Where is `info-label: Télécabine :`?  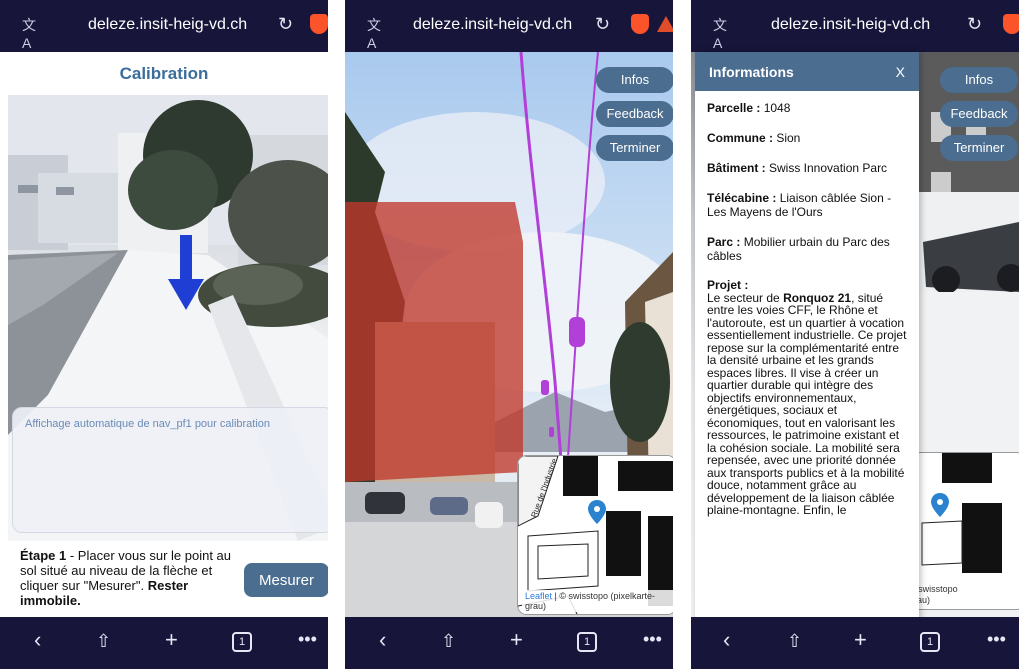
info-label: Télécabine : is located at coordinates (742, 198).